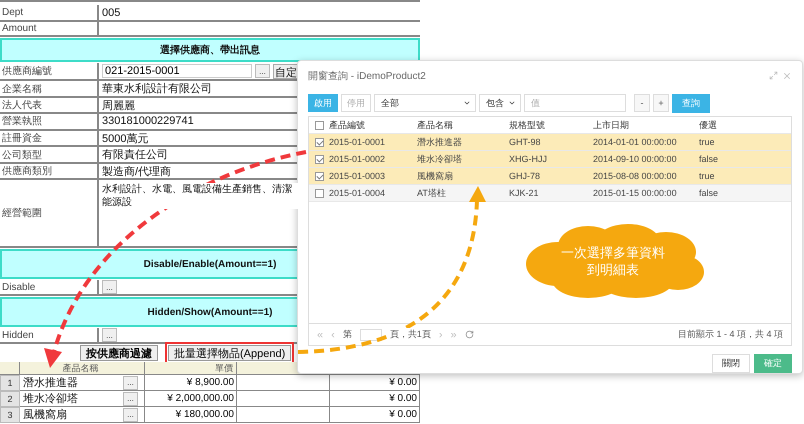 The width and height of the screenshot is (804, 424). I want to click on page-count: 頁，共1頁, so click(410, 334).